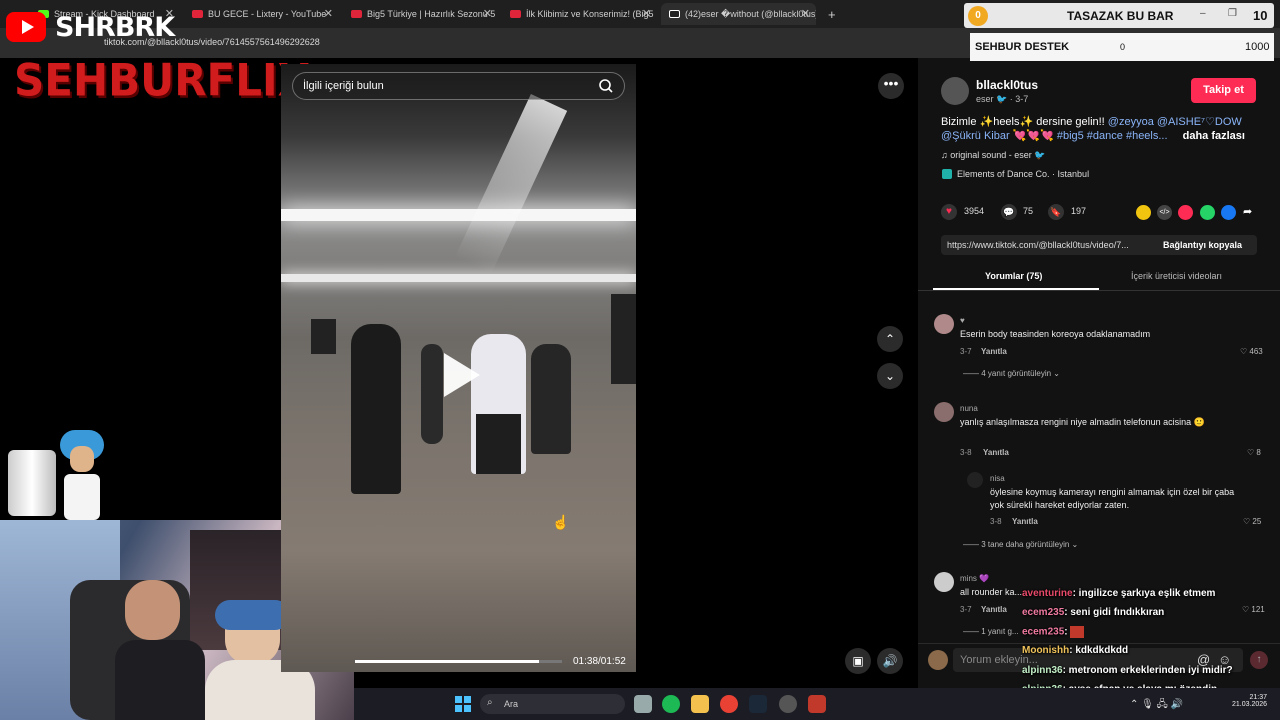 Image resolution: width=1280 pixels, height=720 pixels. What do you see at coordinates (1147, 670) in the screenshot?
I see `chat-text: : metronom erkeklerinden iyi midir?` at bounding box center [1147, 670].